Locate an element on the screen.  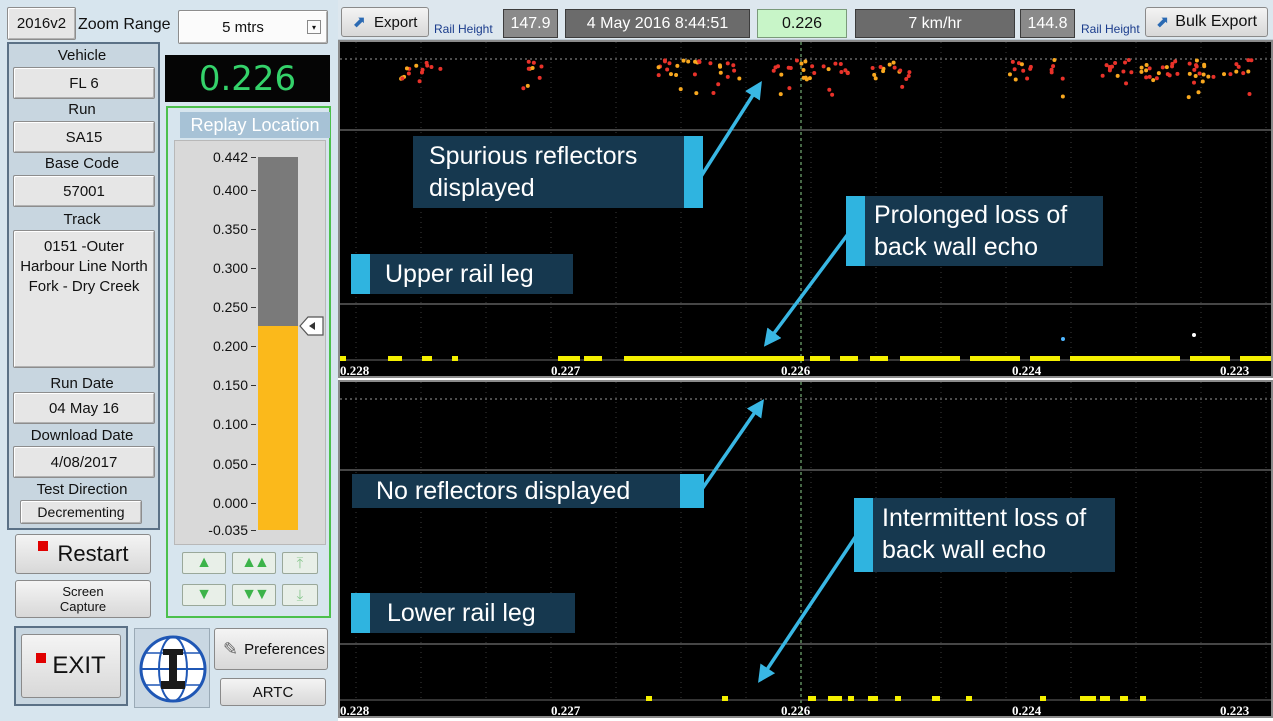
callout-intermittent-text: Intermittent loss of back wall echo is located at coordinates (984, 534).